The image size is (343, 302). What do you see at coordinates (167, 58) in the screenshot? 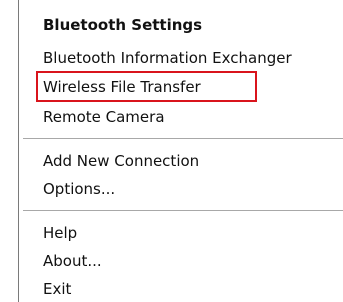
I see `menu-item-bluetooth-information-exchanger: Bluetooth Information Exchanger` at bounding box center [167, 58].